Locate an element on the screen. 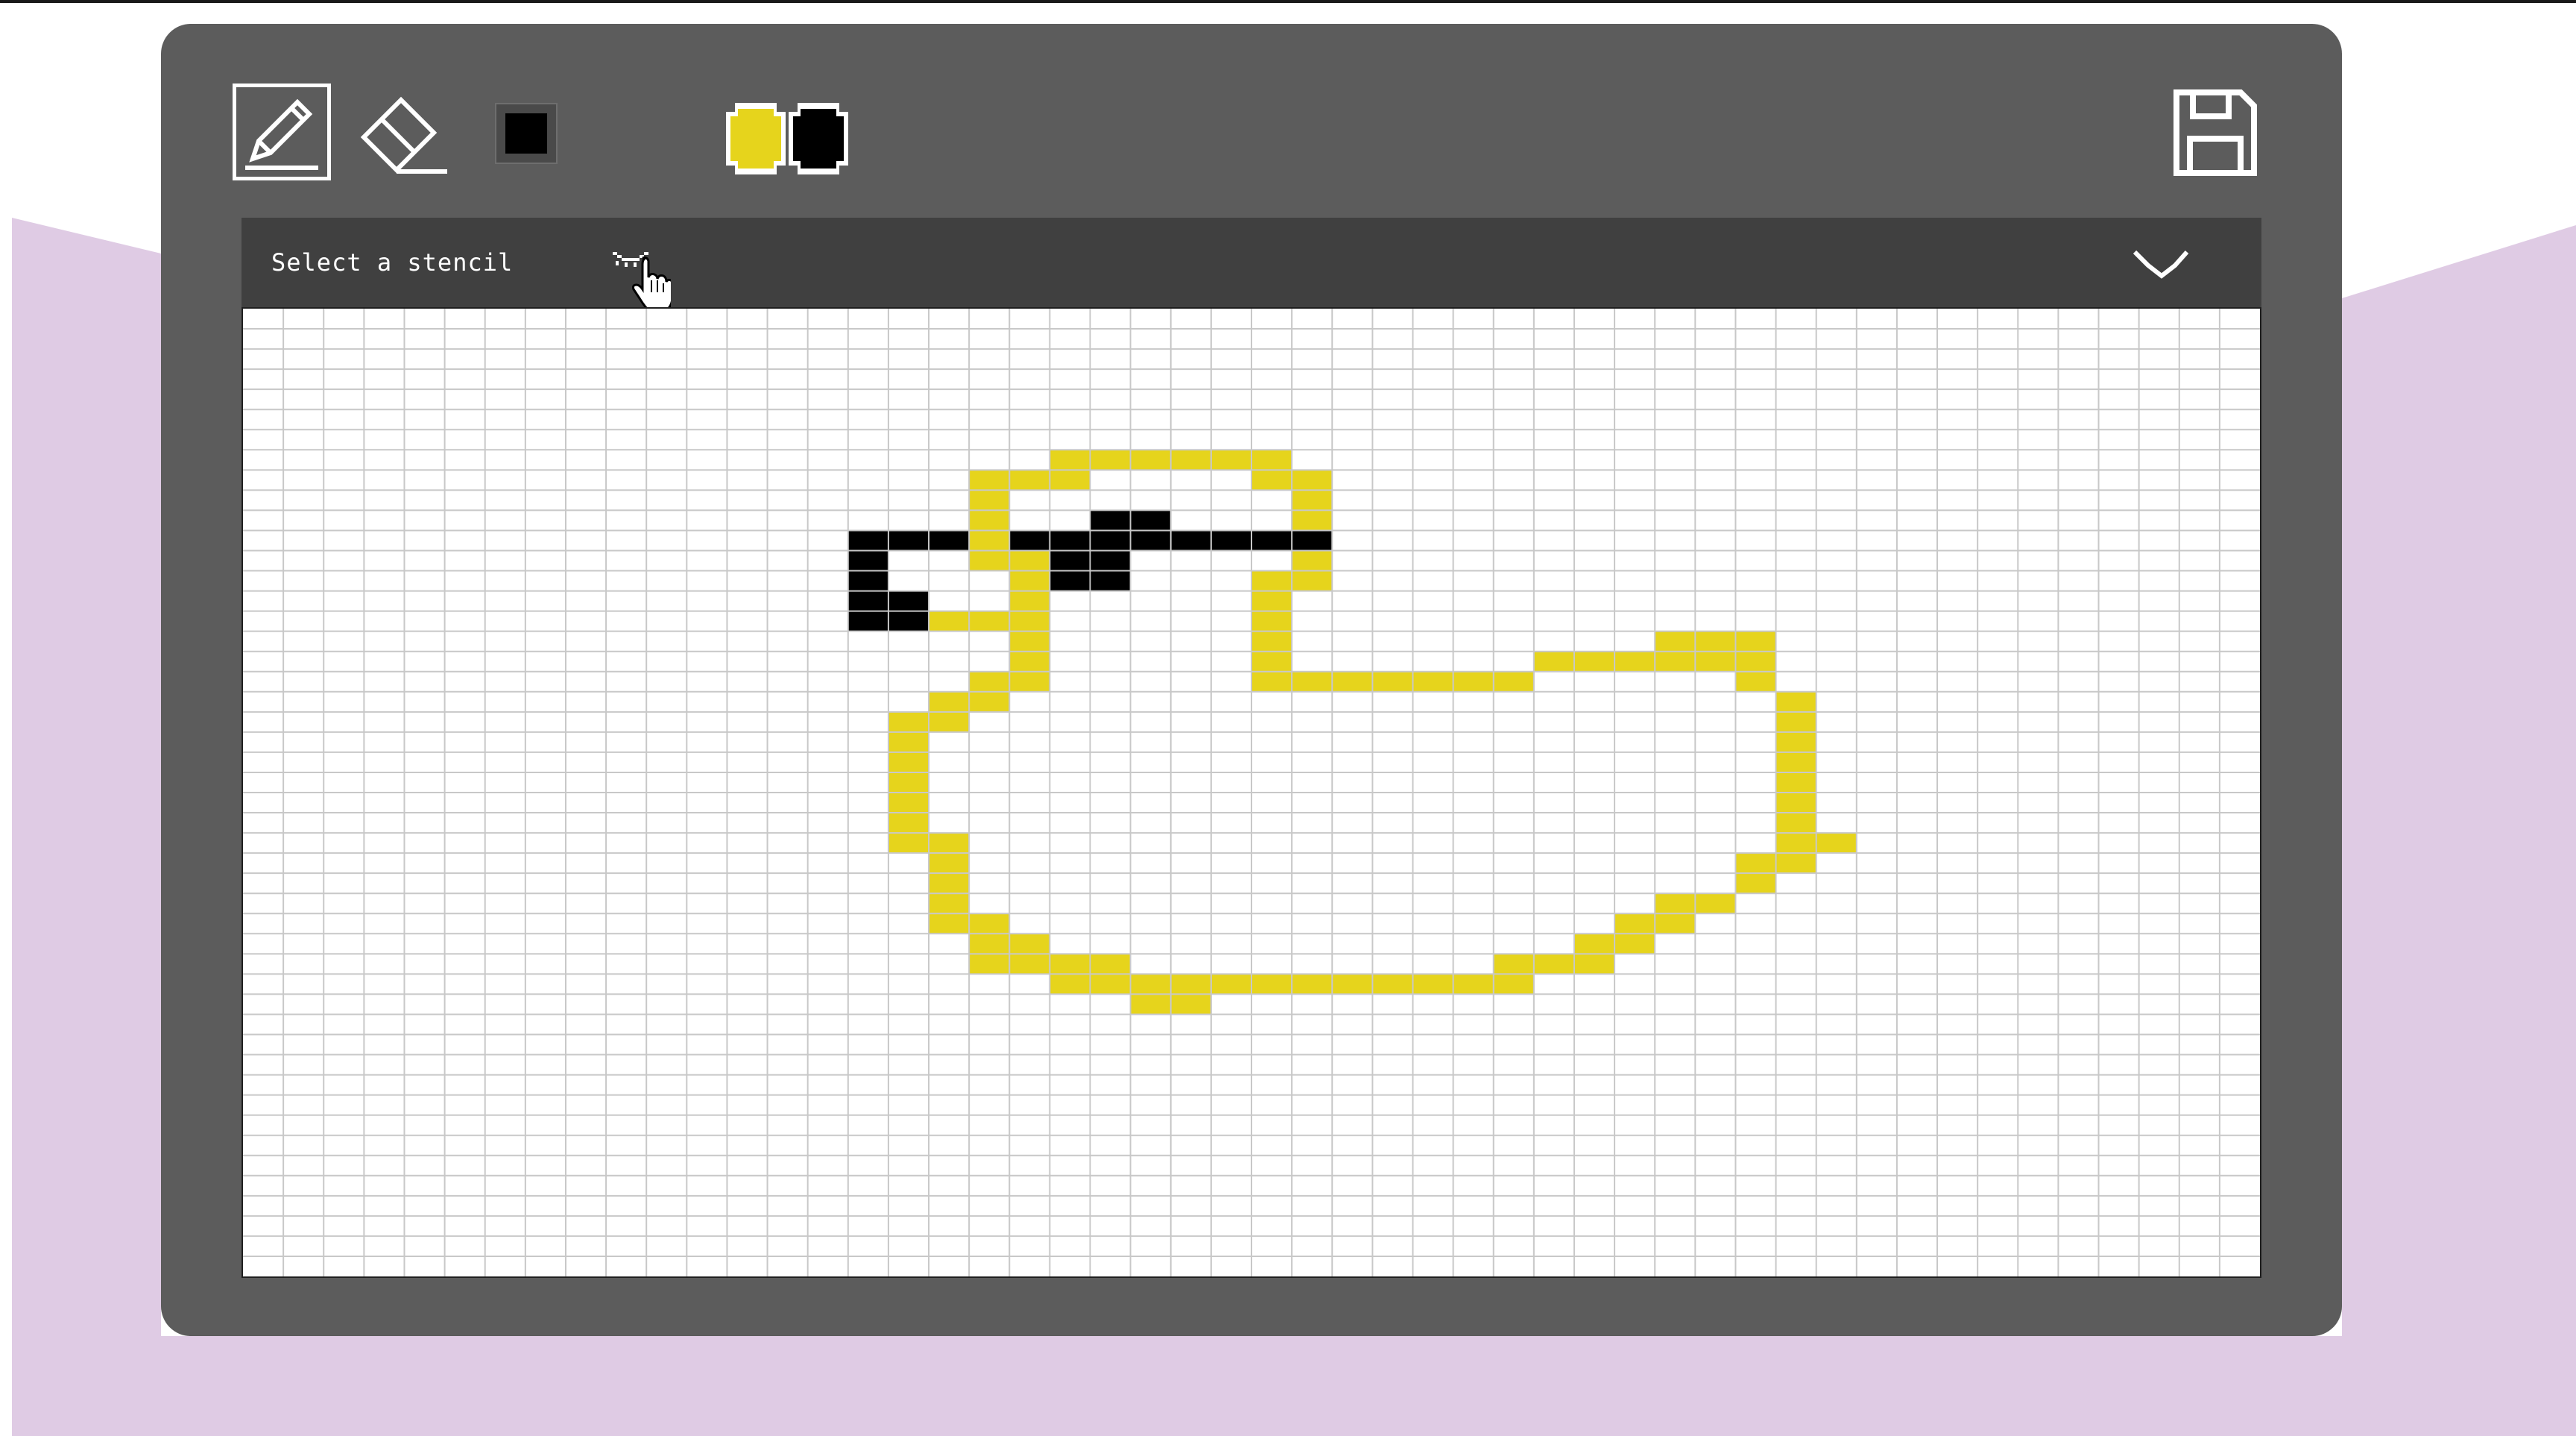  primary-color-swatch is located at coordinates (756, 138).